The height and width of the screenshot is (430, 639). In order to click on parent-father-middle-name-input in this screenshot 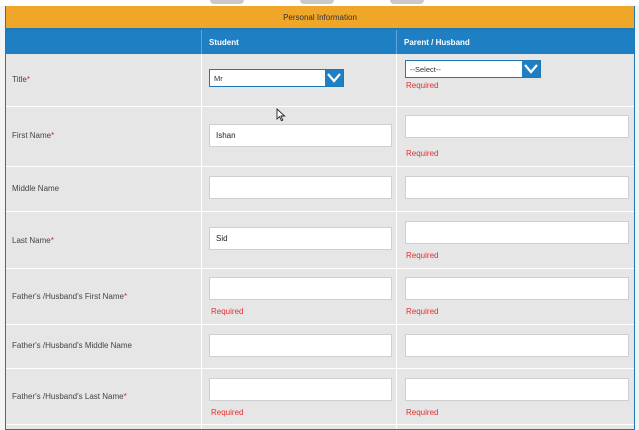, I will do `click(517, 345)`.